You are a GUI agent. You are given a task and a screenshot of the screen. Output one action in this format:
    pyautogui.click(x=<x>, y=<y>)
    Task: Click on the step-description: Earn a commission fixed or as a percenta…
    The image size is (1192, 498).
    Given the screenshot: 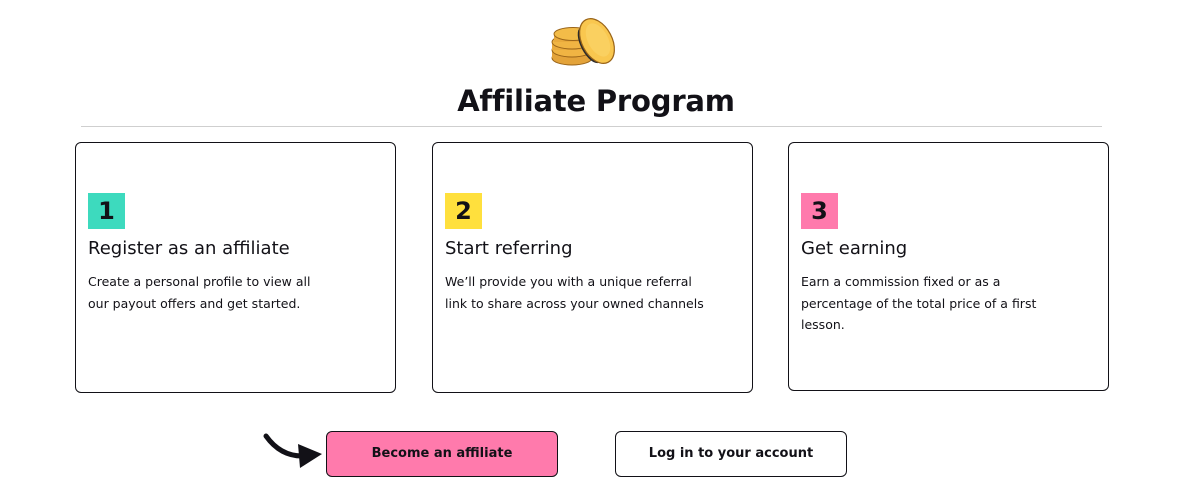 What is the action you would take?
    pyautogui.click(x=919, y=303)
    